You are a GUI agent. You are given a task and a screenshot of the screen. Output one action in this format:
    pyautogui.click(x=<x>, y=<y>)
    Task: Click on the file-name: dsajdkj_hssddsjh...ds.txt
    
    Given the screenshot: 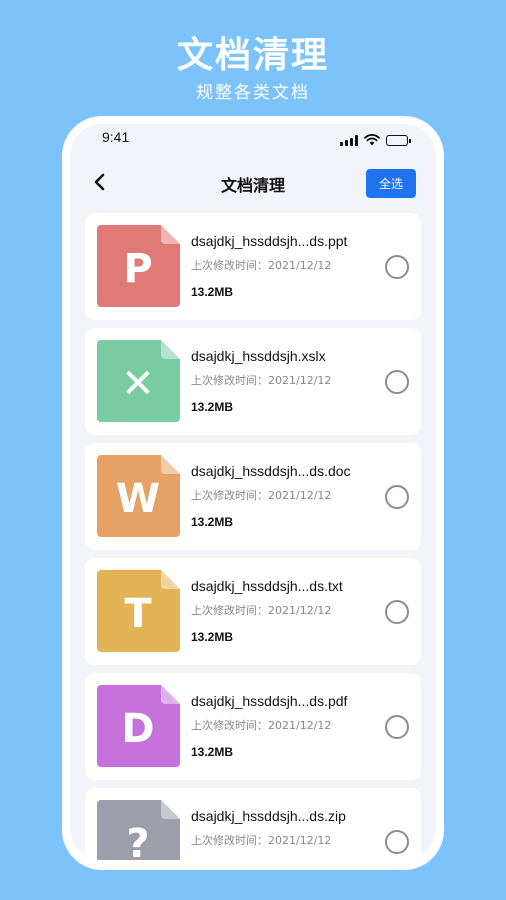 What is the action you would take?
    pyautogui.click(x=267, y=586)
    